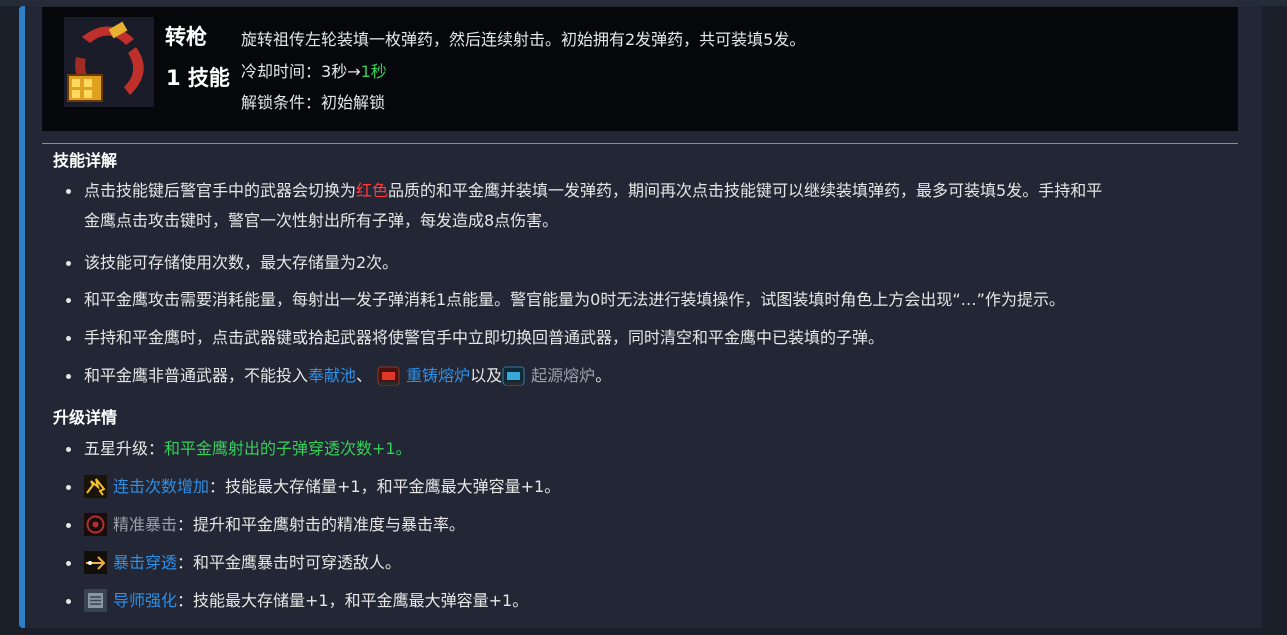  Describe the element at coordinates (198, 78) in the screenshot. I see `skill-type: 1 技能` at that location.